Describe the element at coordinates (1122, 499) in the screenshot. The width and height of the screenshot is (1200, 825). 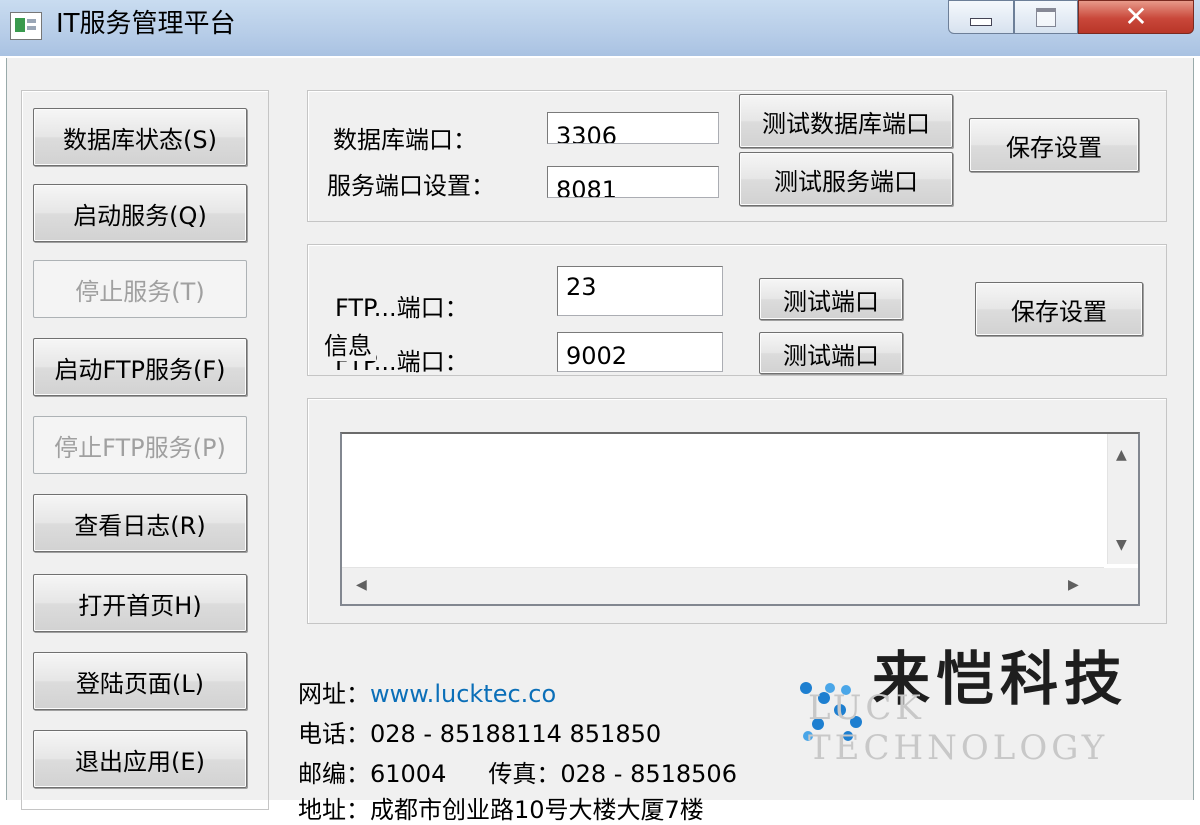
I see `vertical-scrollbar: ▲ ▼` at that location.